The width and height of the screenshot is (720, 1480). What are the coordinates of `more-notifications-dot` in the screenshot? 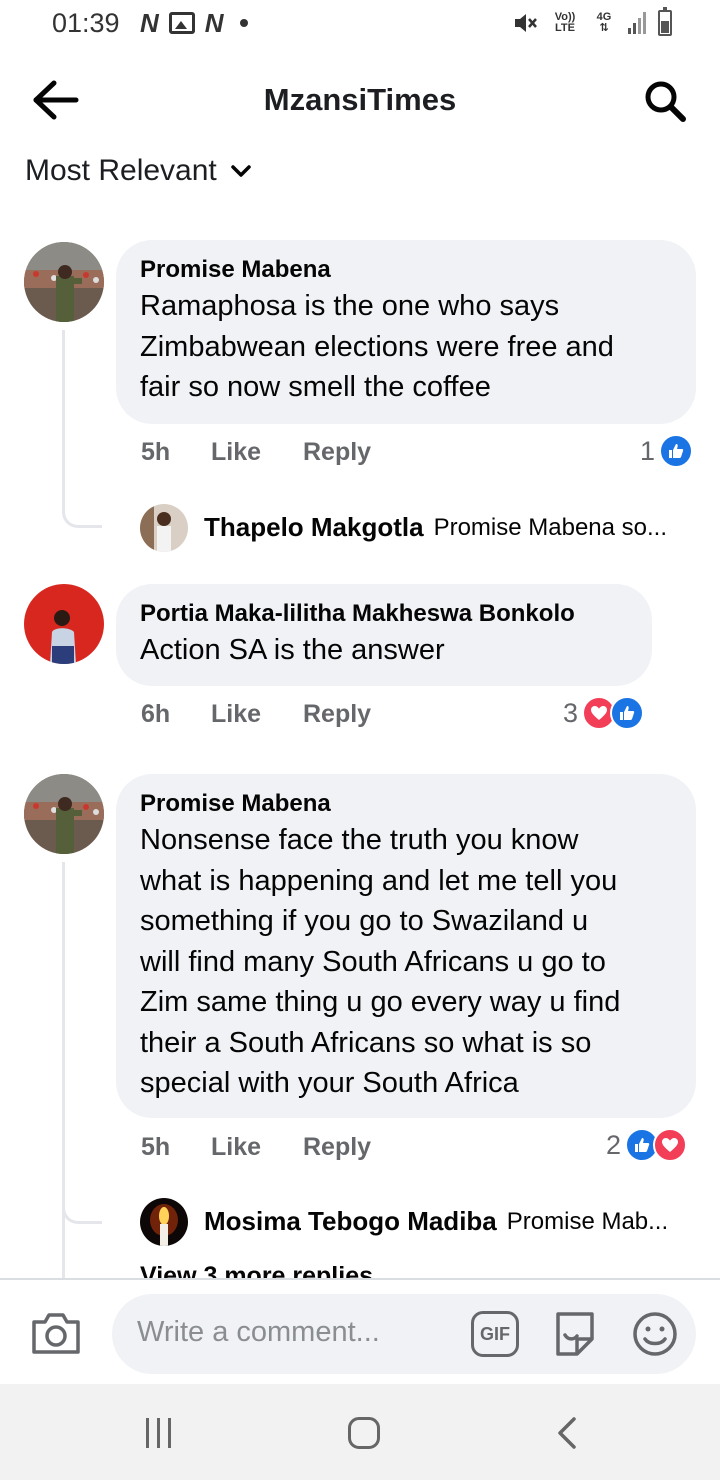 It's located at (243, 23).